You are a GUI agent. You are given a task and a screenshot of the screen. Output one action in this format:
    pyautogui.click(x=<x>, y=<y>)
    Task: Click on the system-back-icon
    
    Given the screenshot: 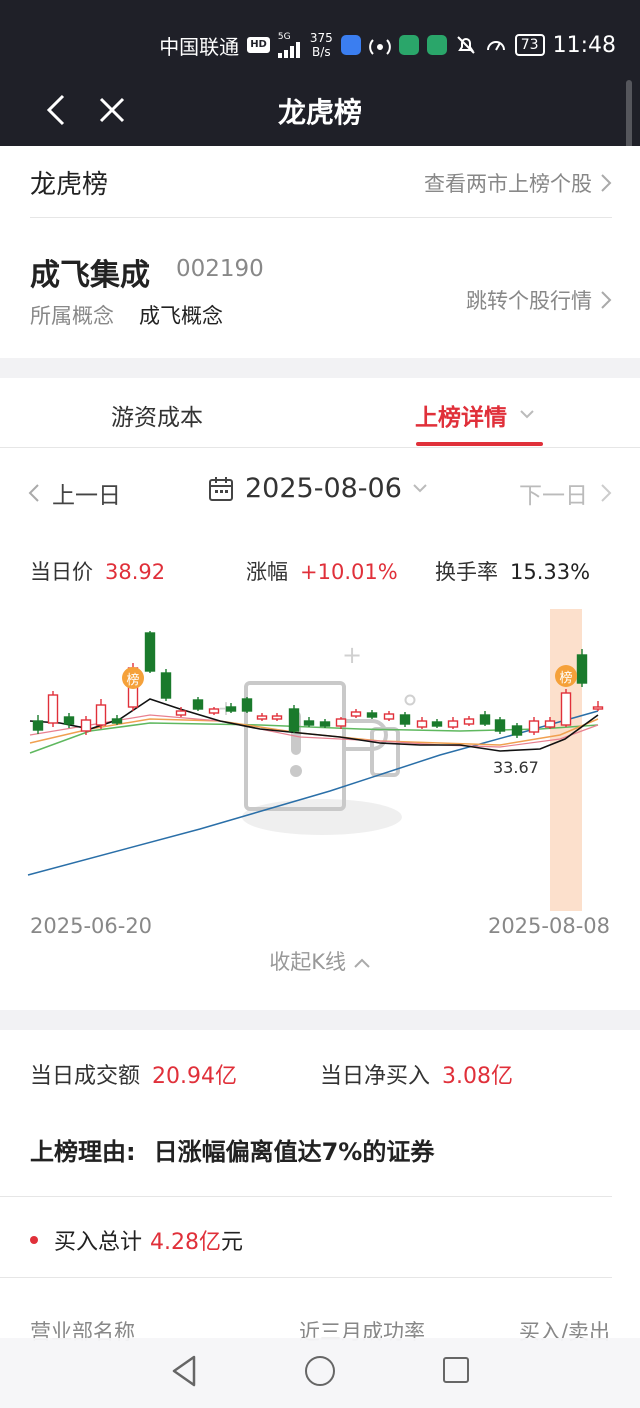 What is the action you would take?
    pyautogui.click(x=185, y=1371)
    